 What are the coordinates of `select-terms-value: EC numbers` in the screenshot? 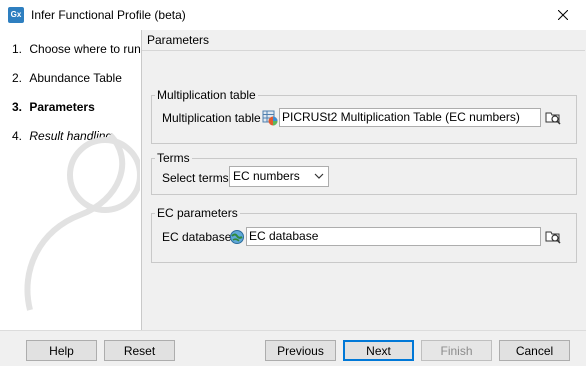 It's located at (266, 176).